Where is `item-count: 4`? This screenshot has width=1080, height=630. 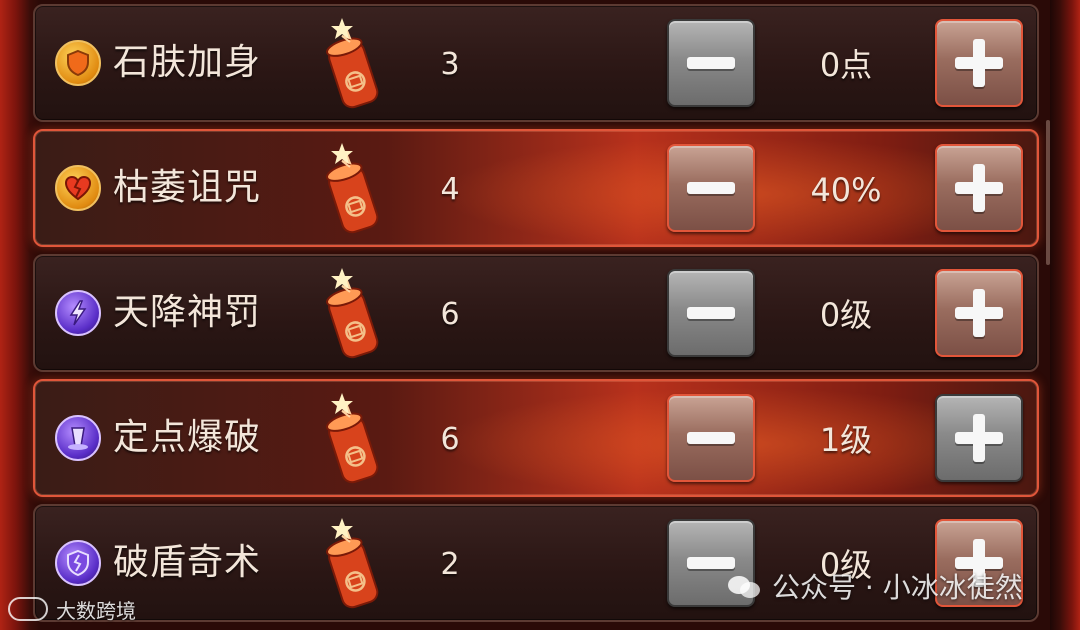
item-count: 4 is located at coordinates (450, 189).